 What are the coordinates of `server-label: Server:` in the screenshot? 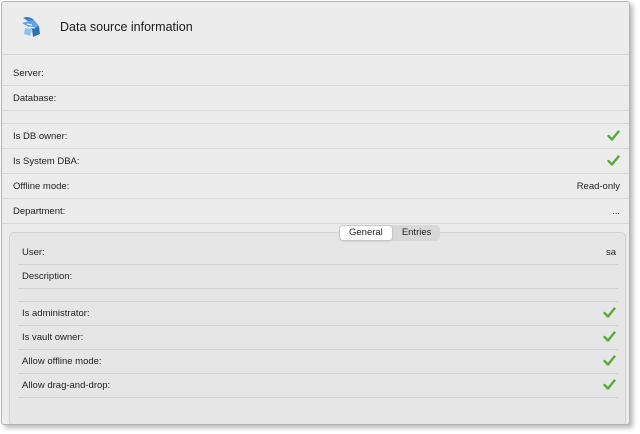 It's located at (28, 73).